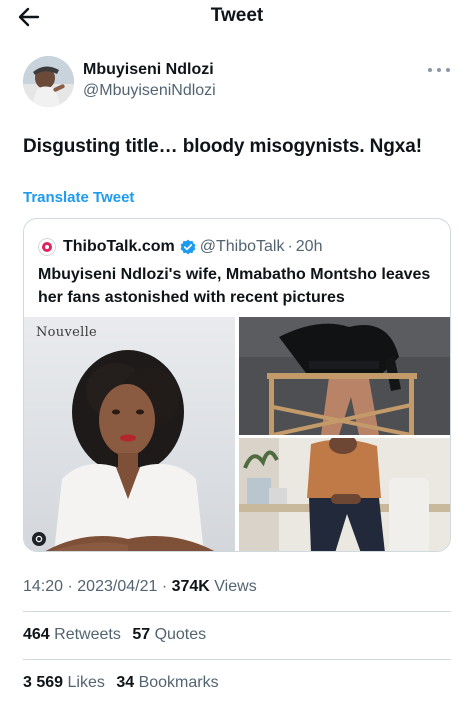  I want to click on tweet-meta: 14:20 · 2023/04/21 · 374K Views, so click(140, 587).